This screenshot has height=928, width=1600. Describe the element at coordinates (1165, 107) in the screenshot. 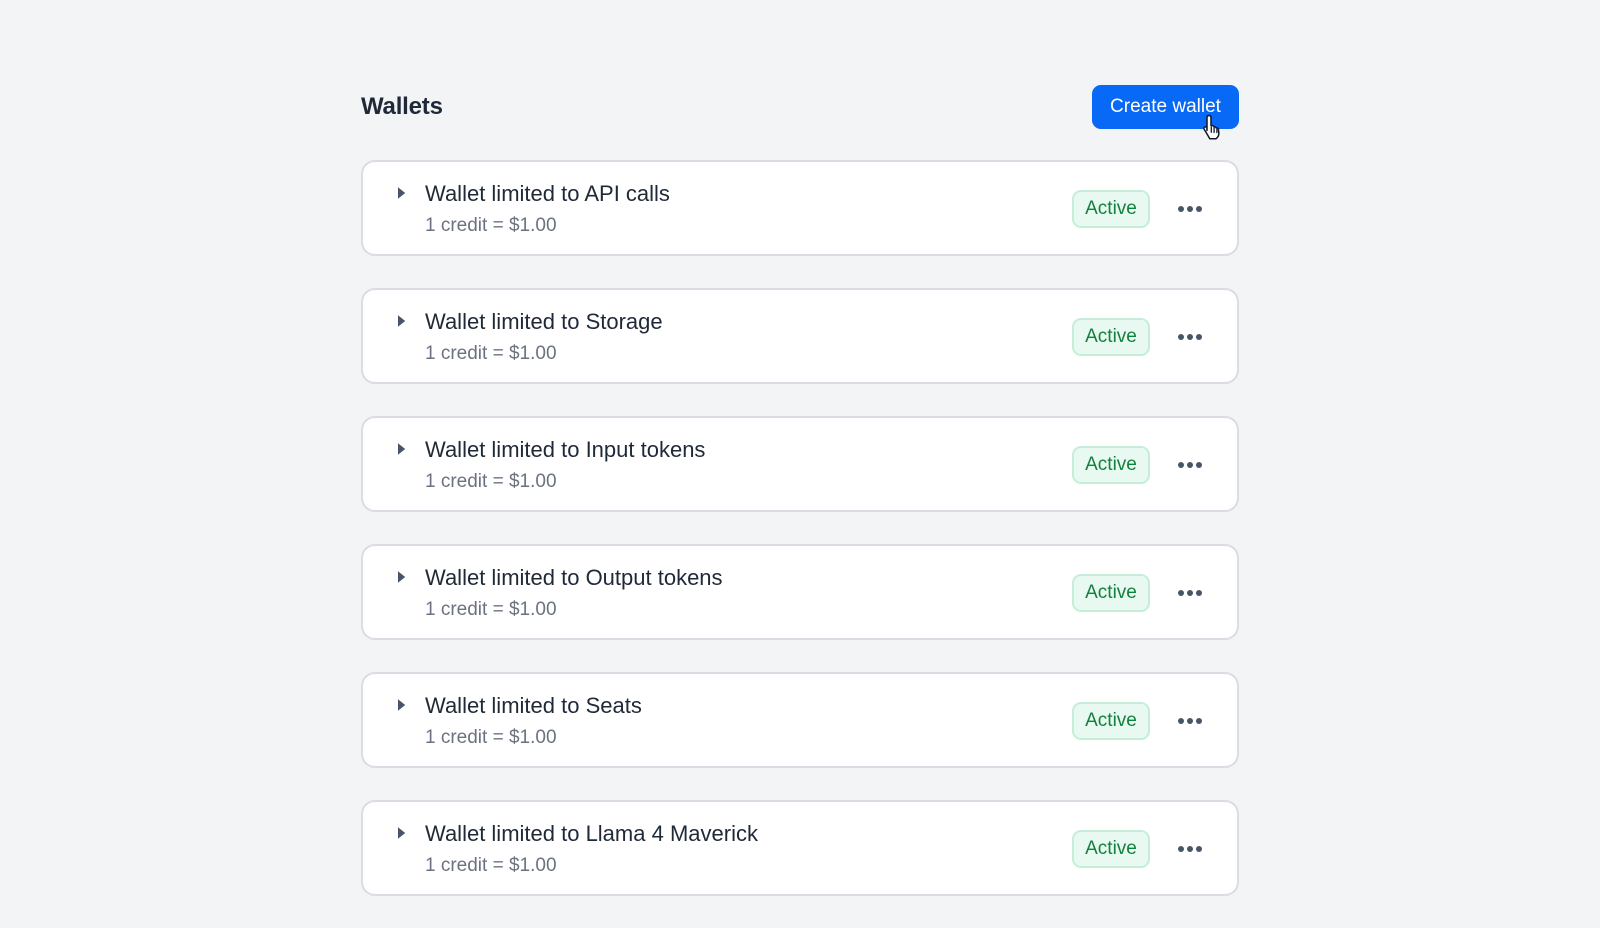

I see `create-wallet-button: Create wallet` at that location.